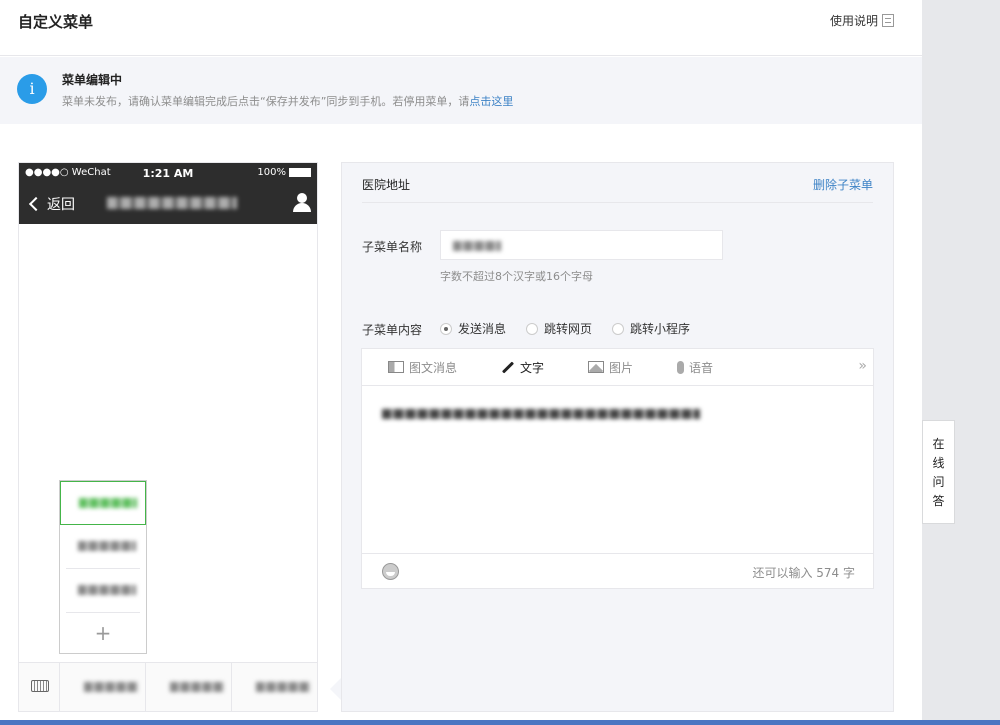 The height and width of the screenshot is (725, 1000). Describe the element at coordinates (392, 330) in the screenshot. I see `submenu-content-label: 子菜单内容` at that location.